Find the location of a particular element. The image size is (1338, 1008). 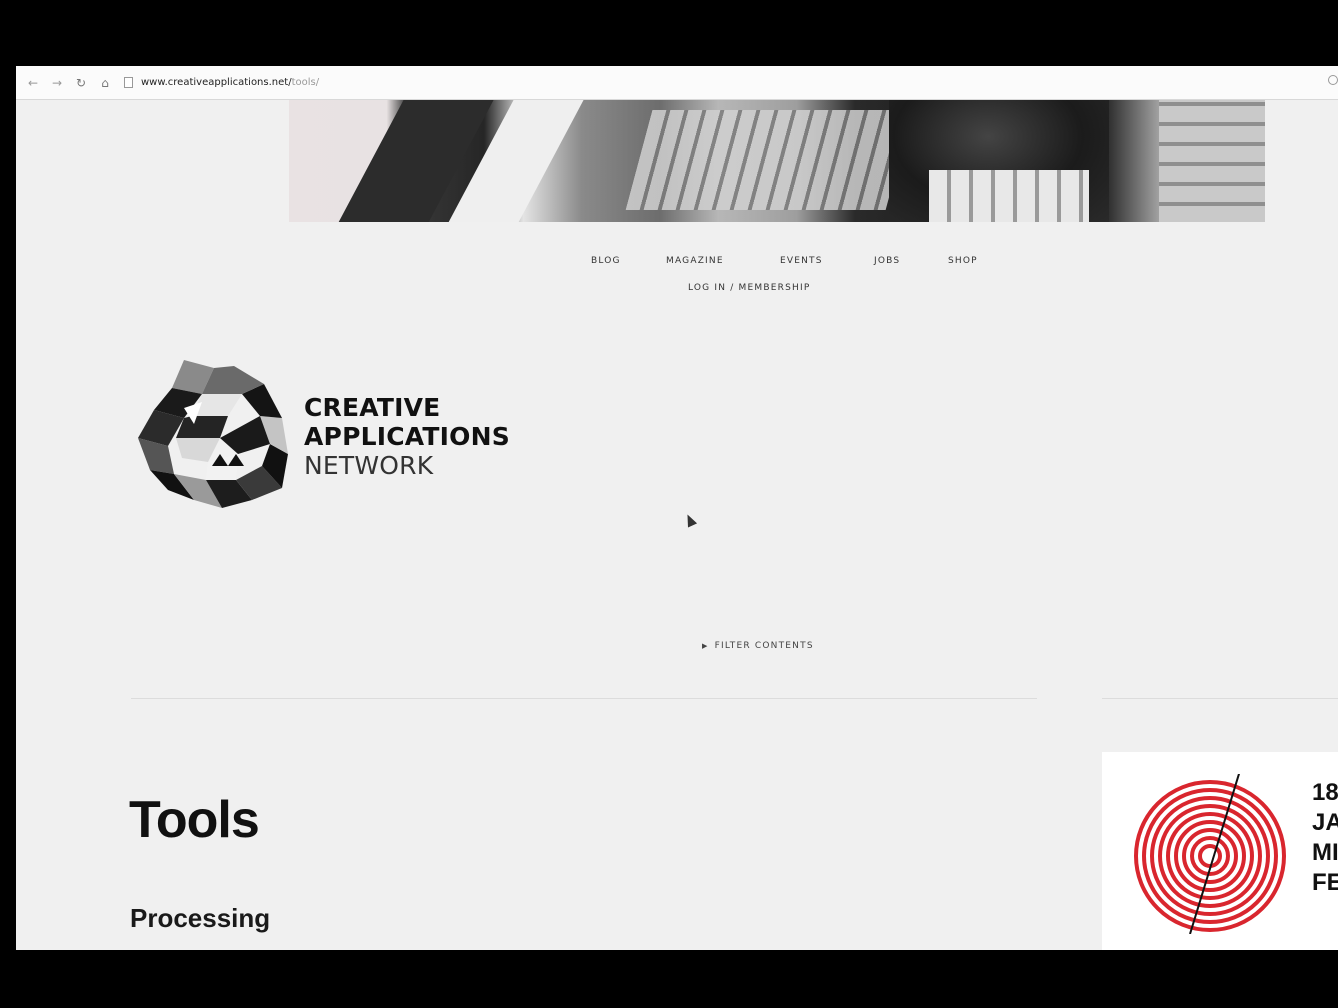

sidebar-ad: 18 JA MI FE is located at coordinates (1220, 851).